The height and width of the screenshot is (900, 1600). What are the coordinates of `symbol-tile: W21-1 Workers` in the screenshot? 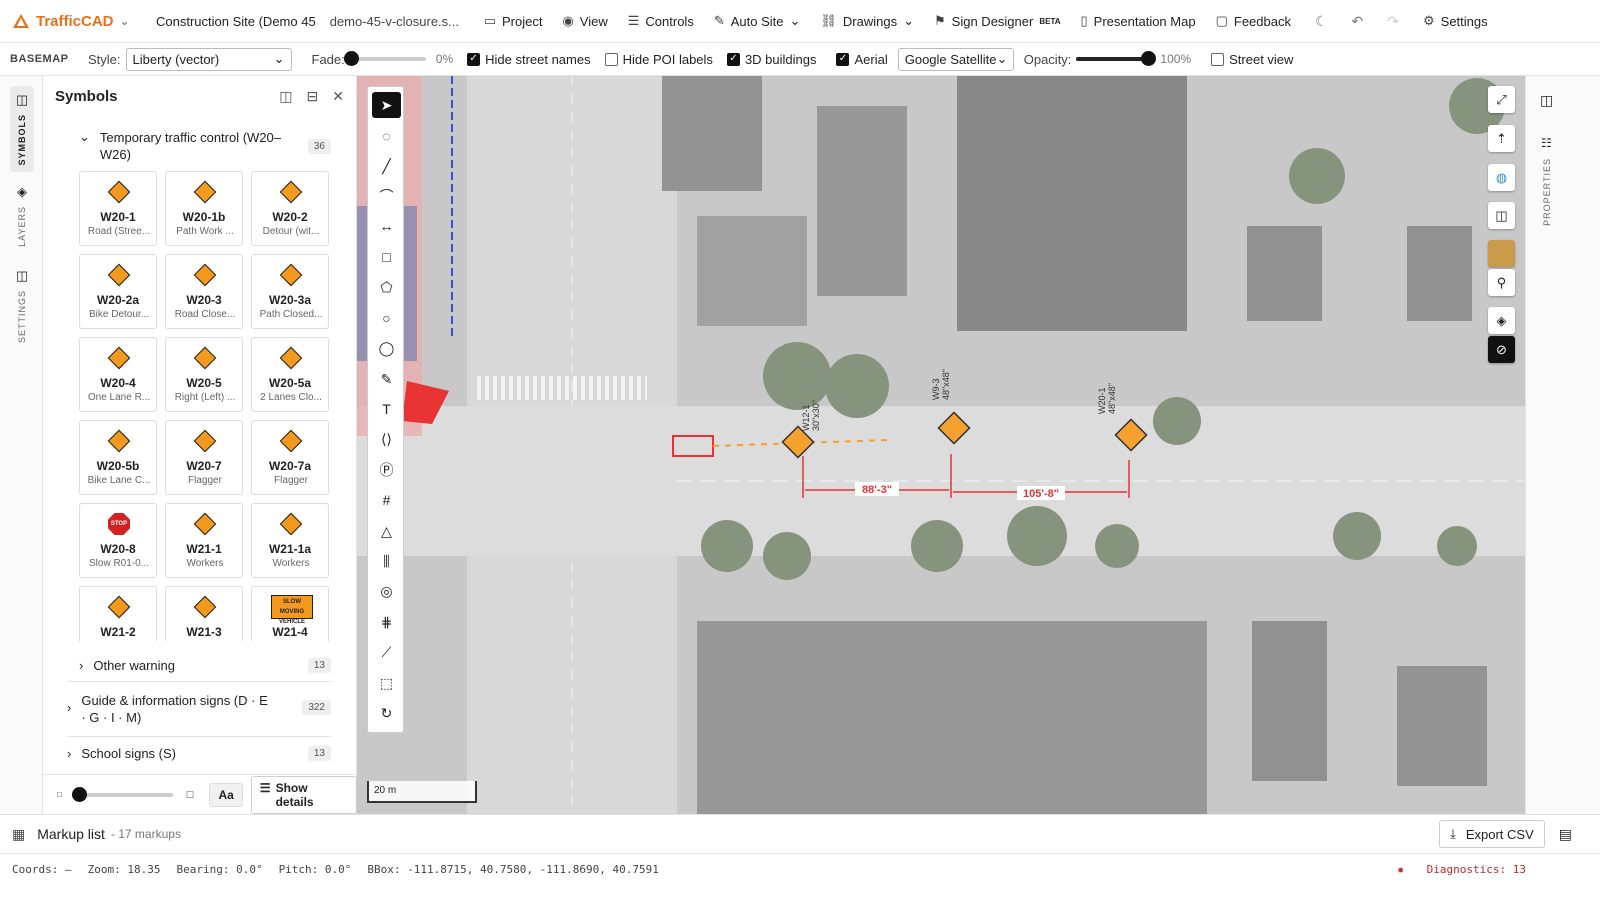 It's located at (204, 540).